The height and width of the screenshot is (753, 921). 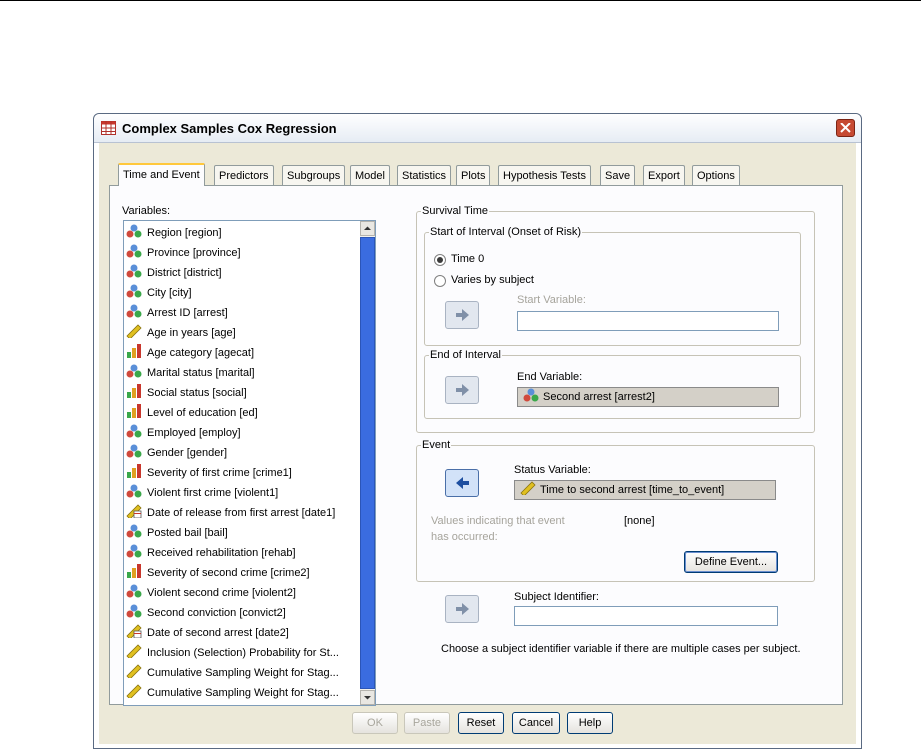 I want to click on values-indicating-label: Values indicating that event, so click(x=498, y=521).